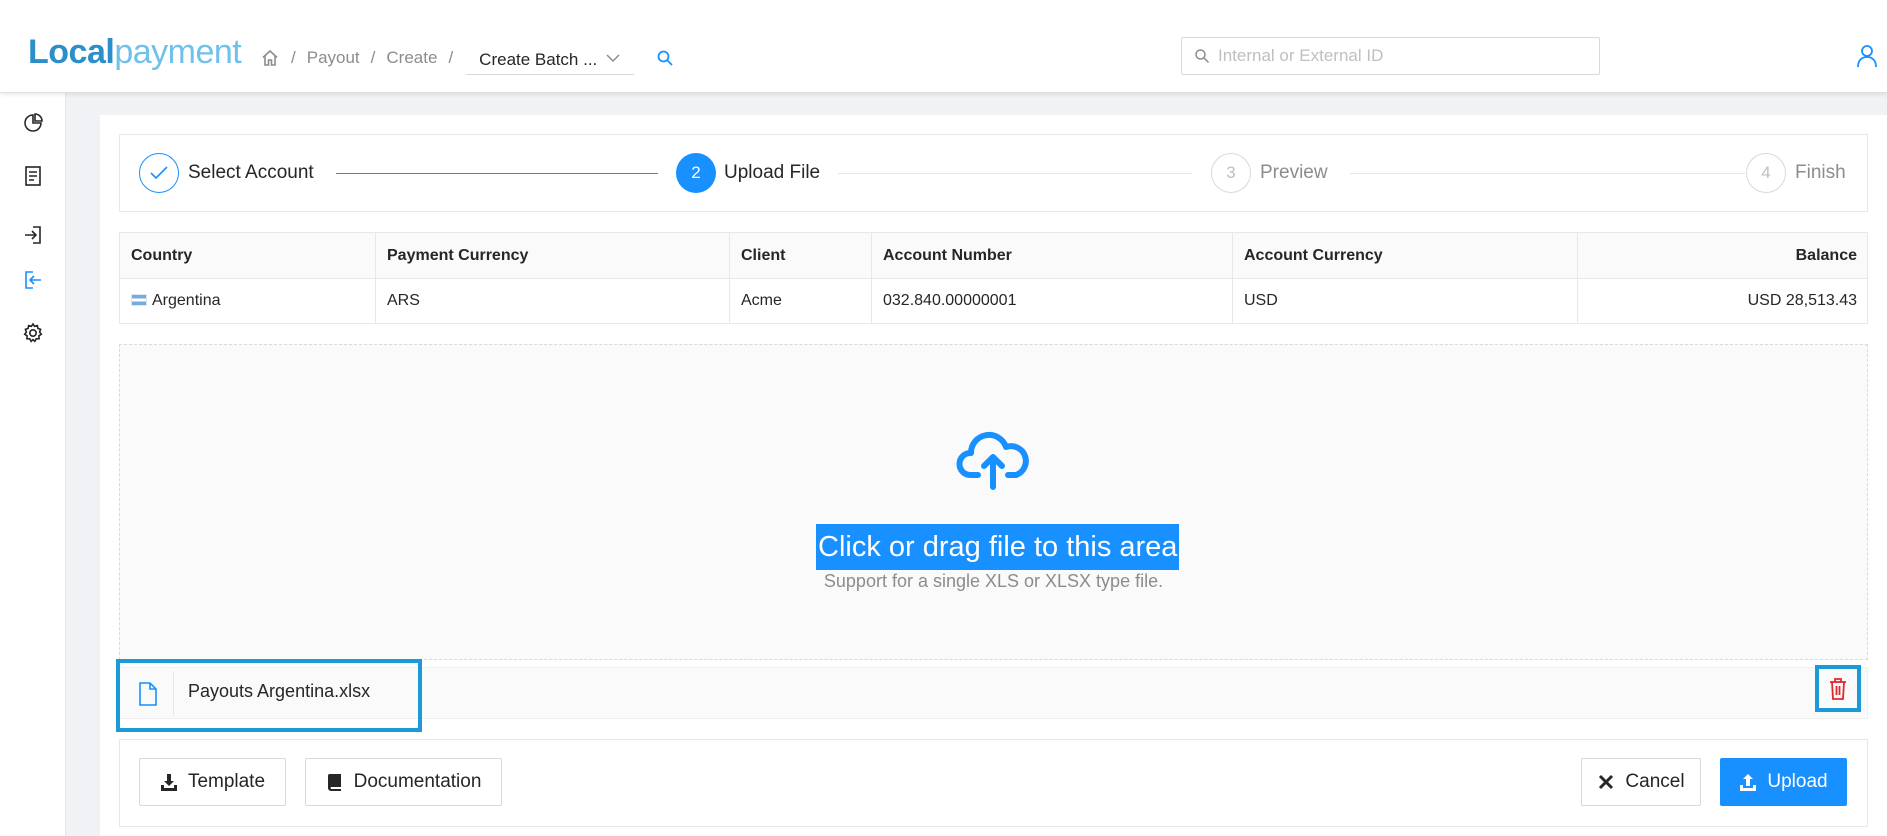  Describe the element at coordinates (417, 781) in the screenshot. I see `documentation-button-label: Documentation` at that location.